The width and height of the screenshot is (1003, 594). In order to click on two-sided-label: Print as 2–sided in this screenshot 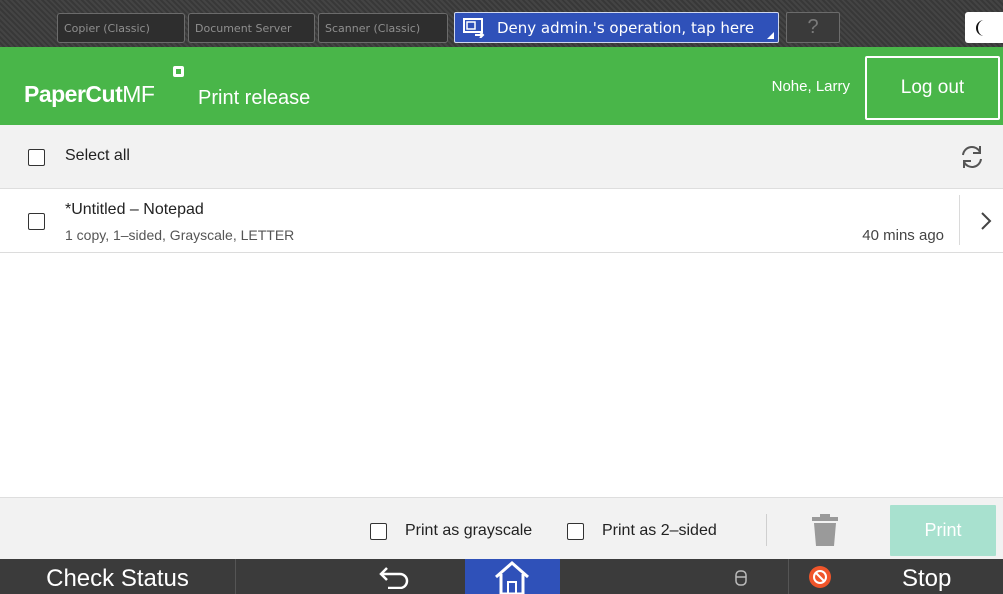, I will do `click(659, 531)`.